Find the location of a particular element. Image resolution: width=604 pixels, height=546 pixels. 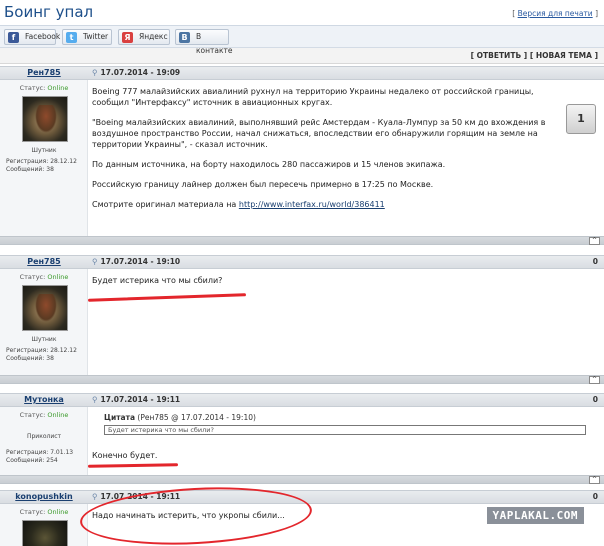

share-yandex-button: Я Яндекс is located at coordinates (144, 37).